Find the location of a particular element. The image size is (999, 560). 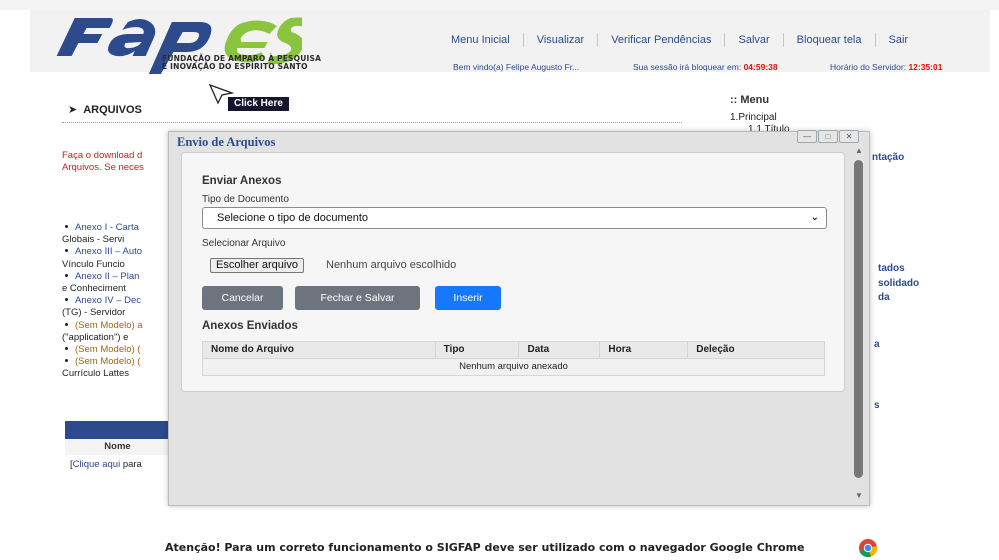

annex-list-item-text: Anexo III – Auto is located at coordinates (109, 252).